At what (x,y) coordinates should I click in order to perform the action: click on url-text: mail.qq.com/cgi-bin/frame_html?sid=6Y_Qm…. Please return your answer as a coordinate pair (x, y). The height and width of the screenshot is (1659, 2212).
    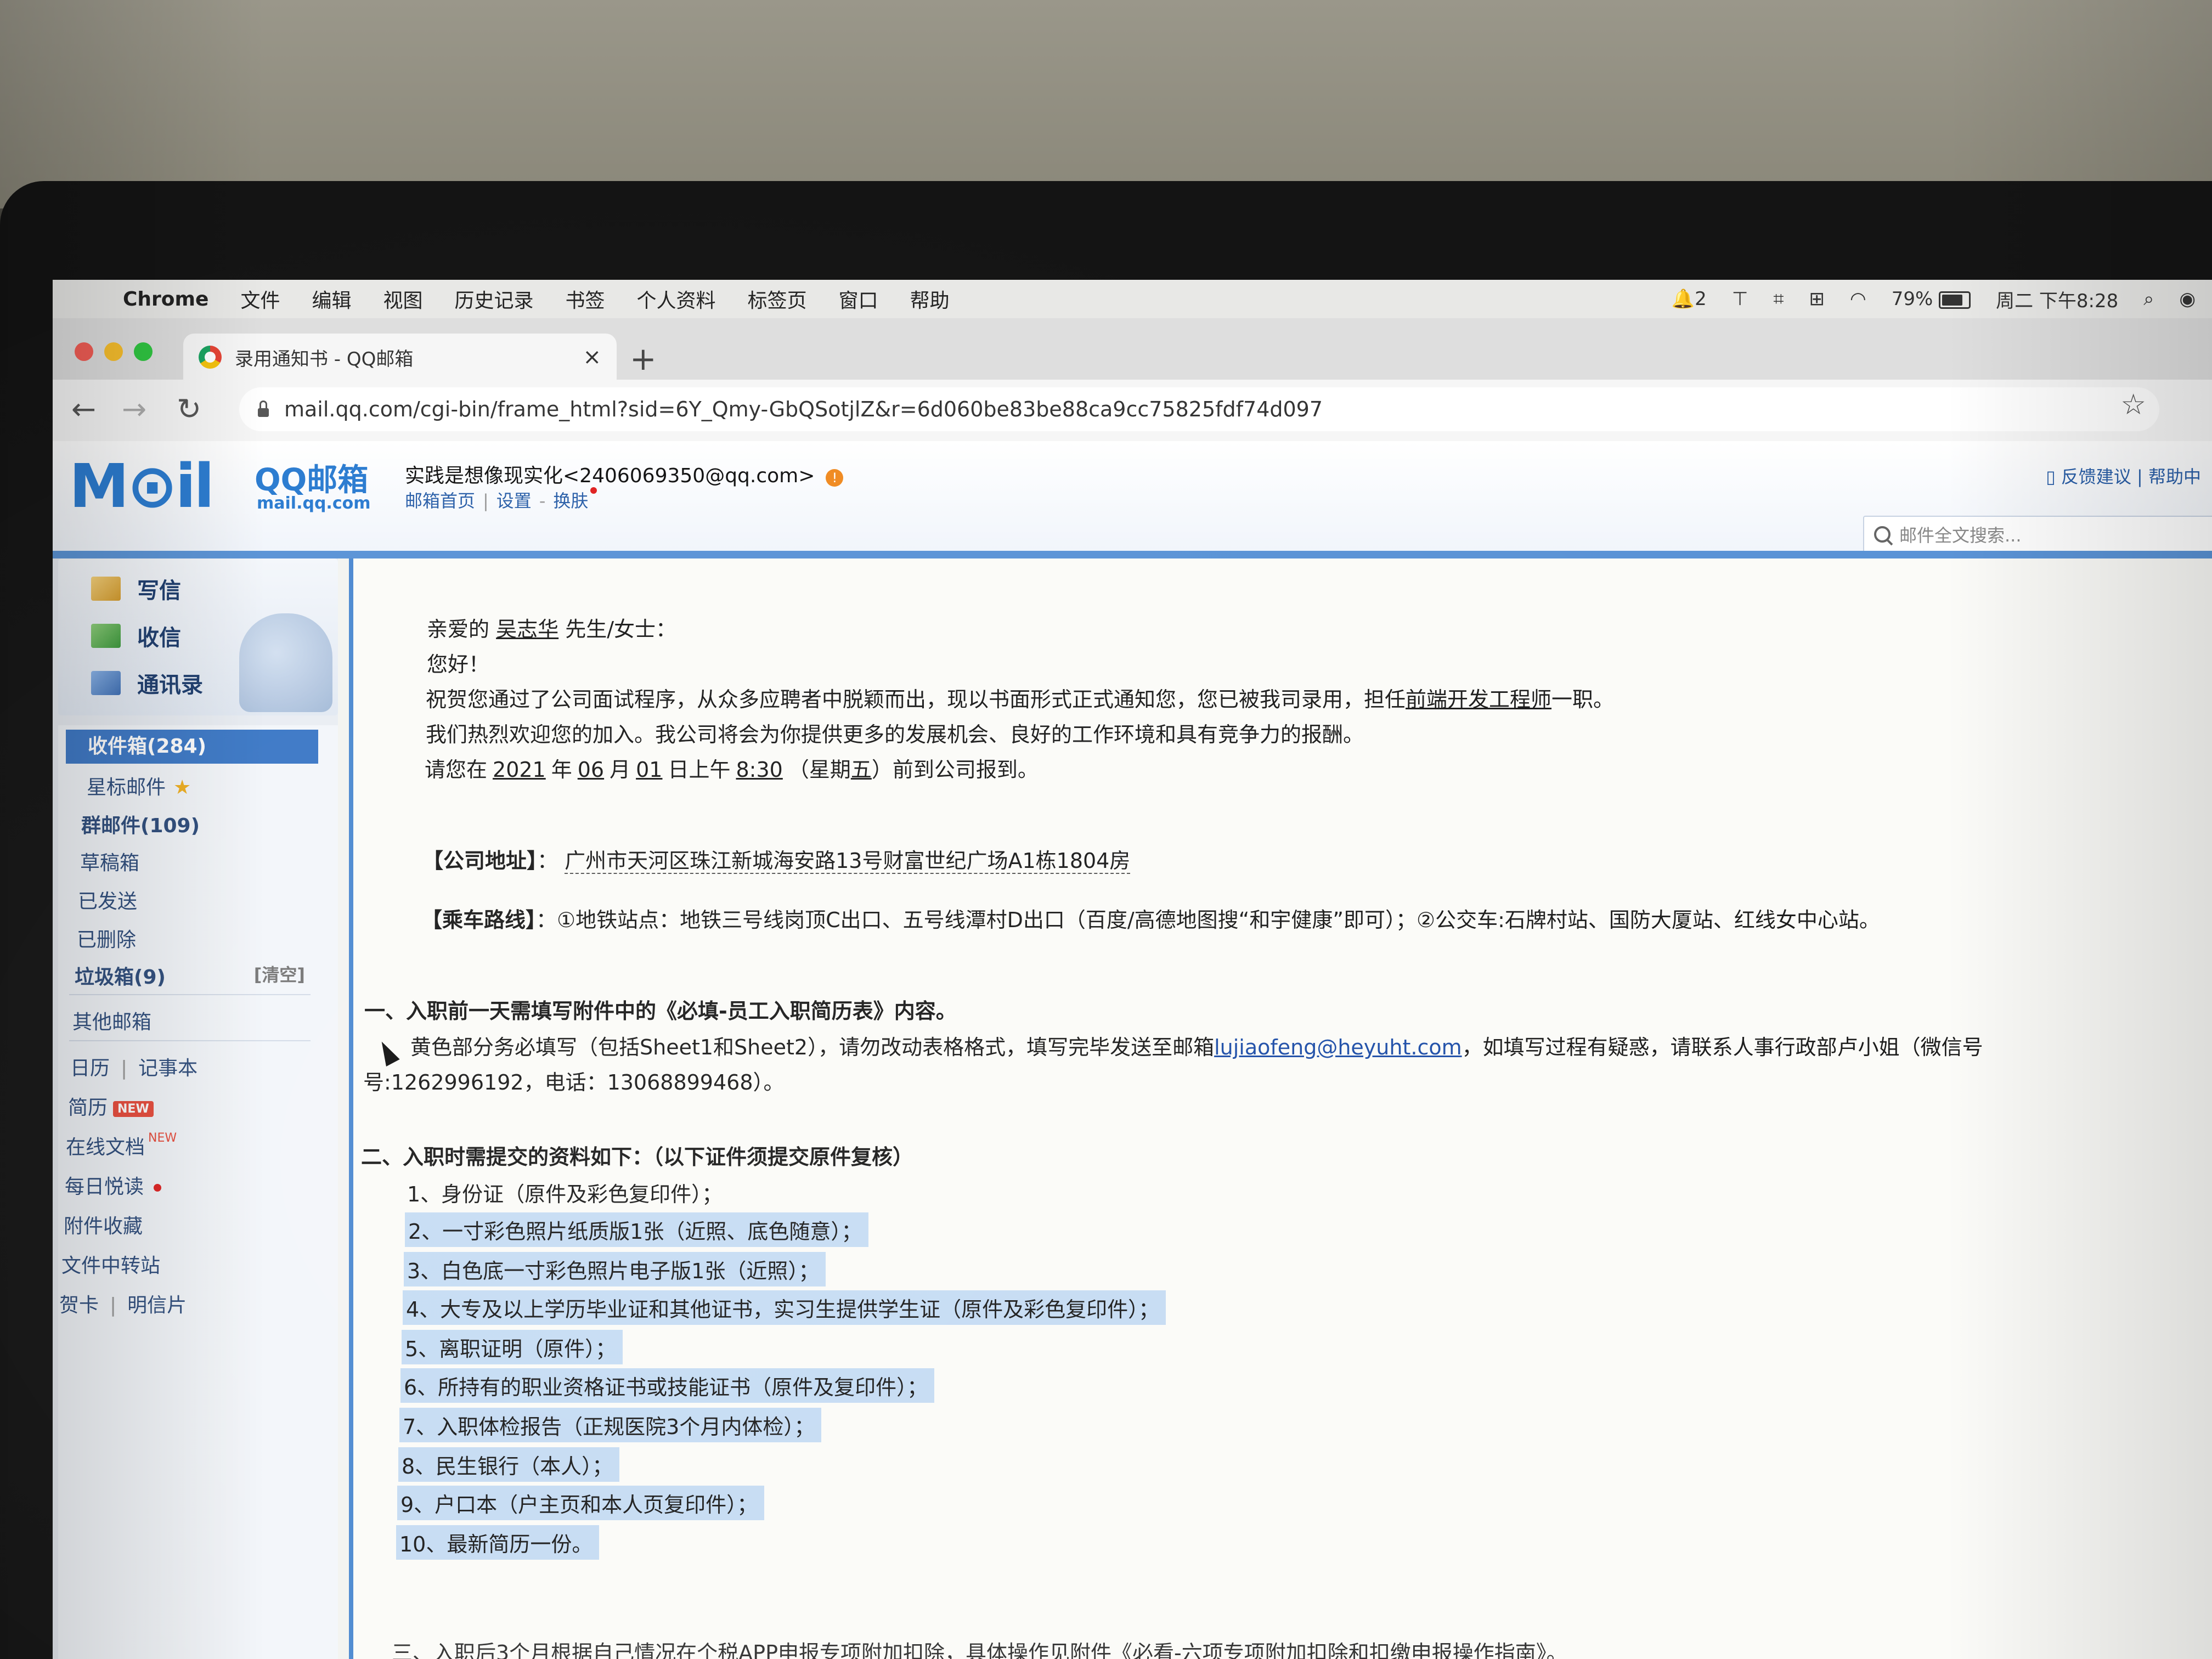
    Looking at the image, I should click on (804, 409).